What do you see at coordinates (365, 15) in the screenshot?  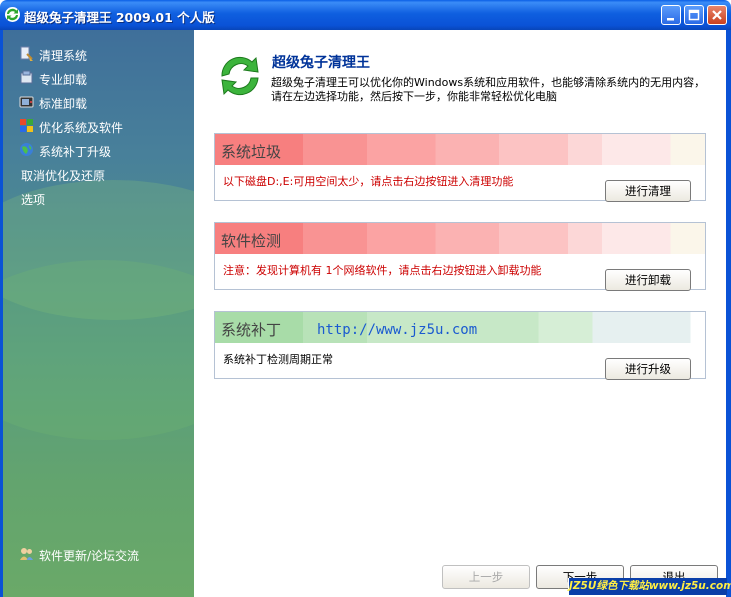 I see `title-bar: 超级兔子清理王 2009.01 个人版` at bounding box center [365, 15].